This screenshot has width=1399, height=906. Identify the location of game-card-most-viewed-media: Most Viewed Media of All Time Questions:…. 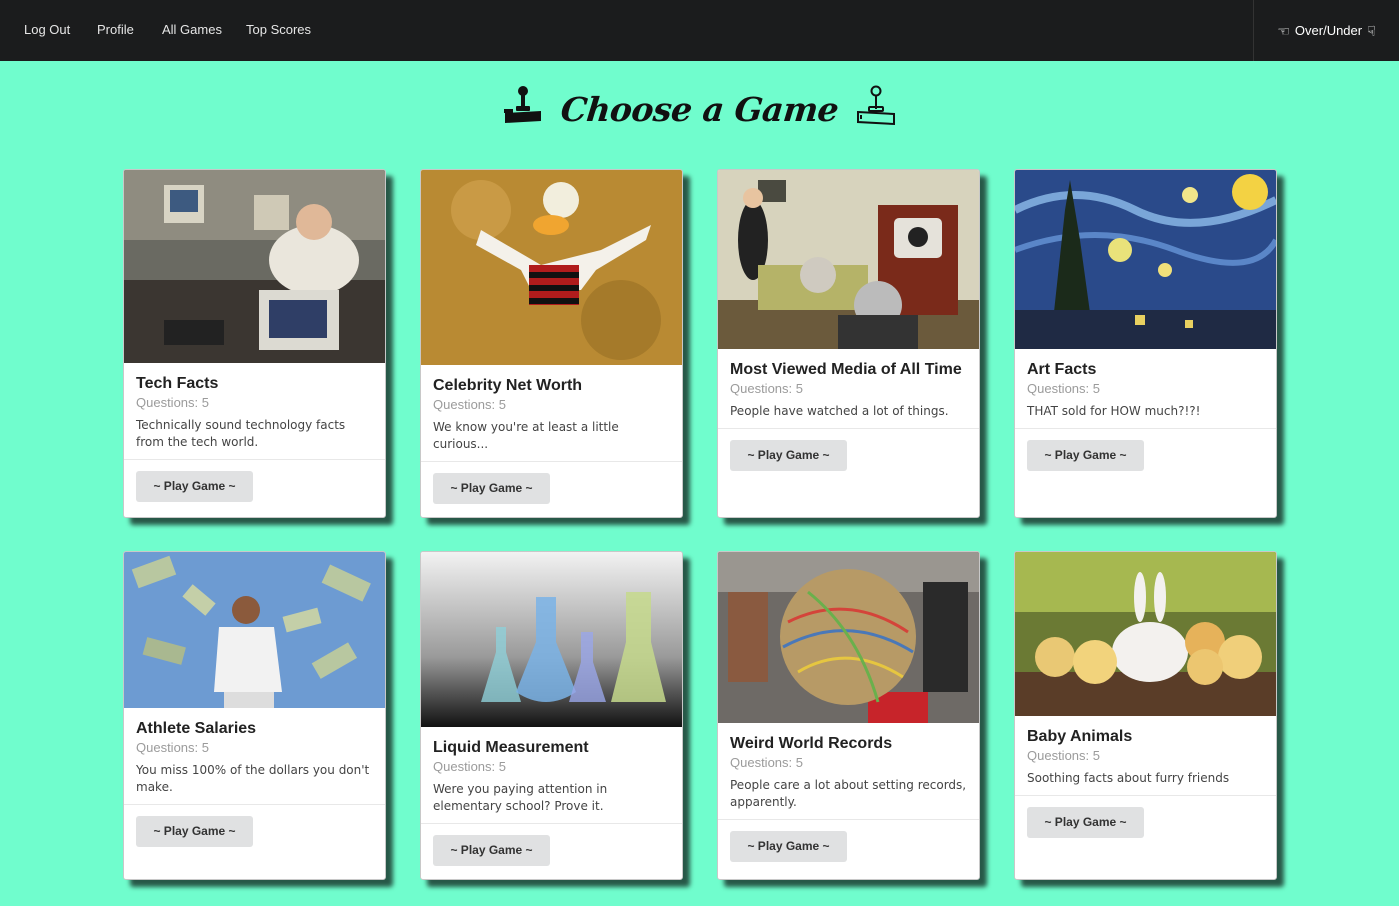
(848, 343).